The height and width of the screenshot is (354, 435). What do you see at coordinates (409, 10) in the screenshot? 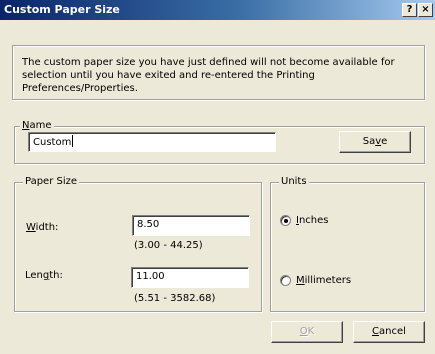
I see `help-button: ?` at bounding box center [409, 10].